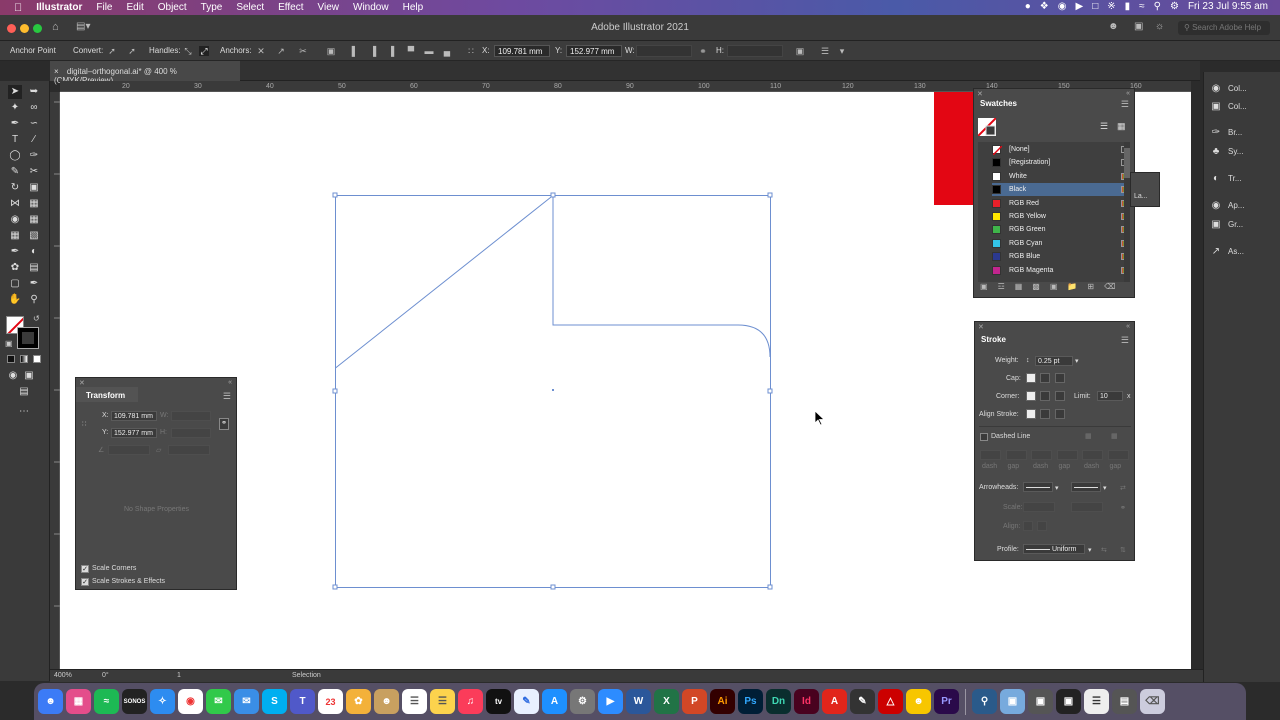  What do you see at coordinates (15, 108) in the screenshot?
I see `magic-wand-tool-icon: ✦` at bounding box center [15, 108].